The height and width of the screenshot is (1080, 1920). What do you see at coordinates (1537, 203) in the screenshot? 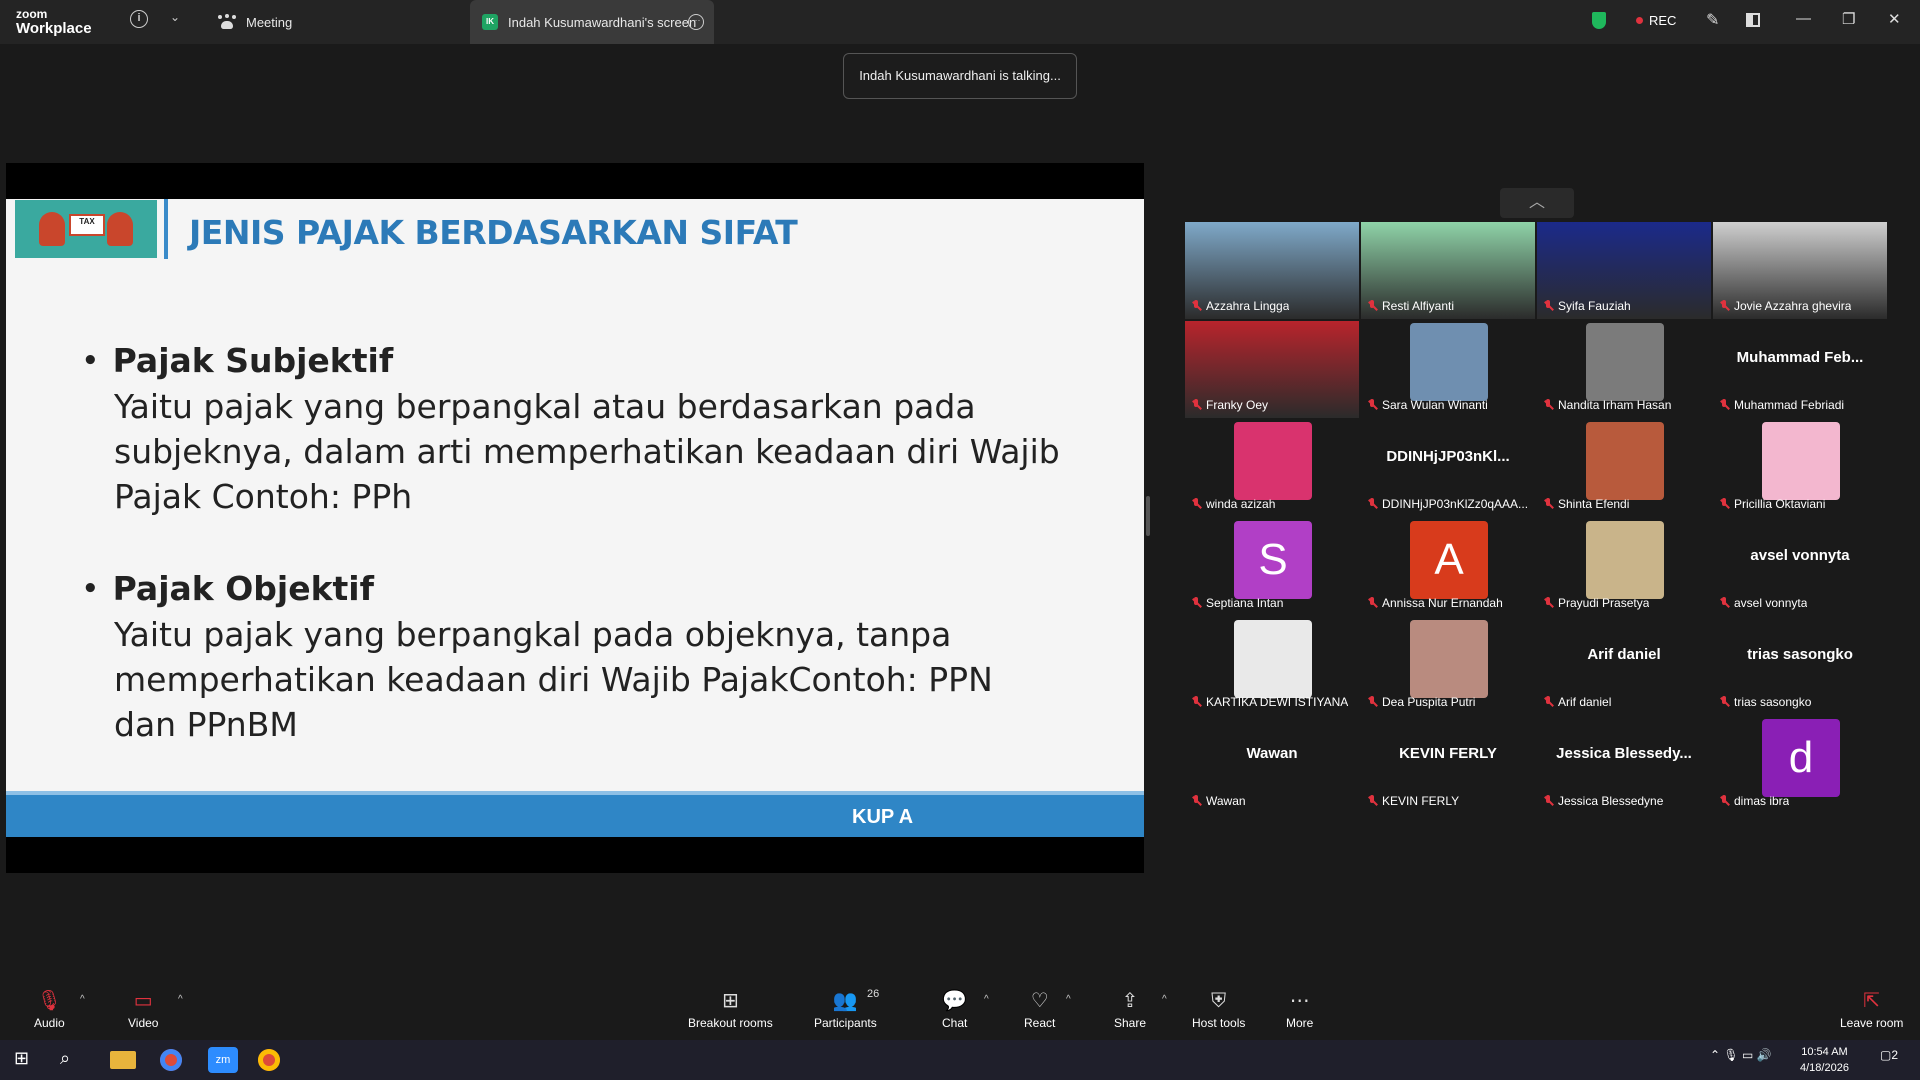
I see `gallery-scroll-up-button: ︿` at bounding box center [1537, 203].